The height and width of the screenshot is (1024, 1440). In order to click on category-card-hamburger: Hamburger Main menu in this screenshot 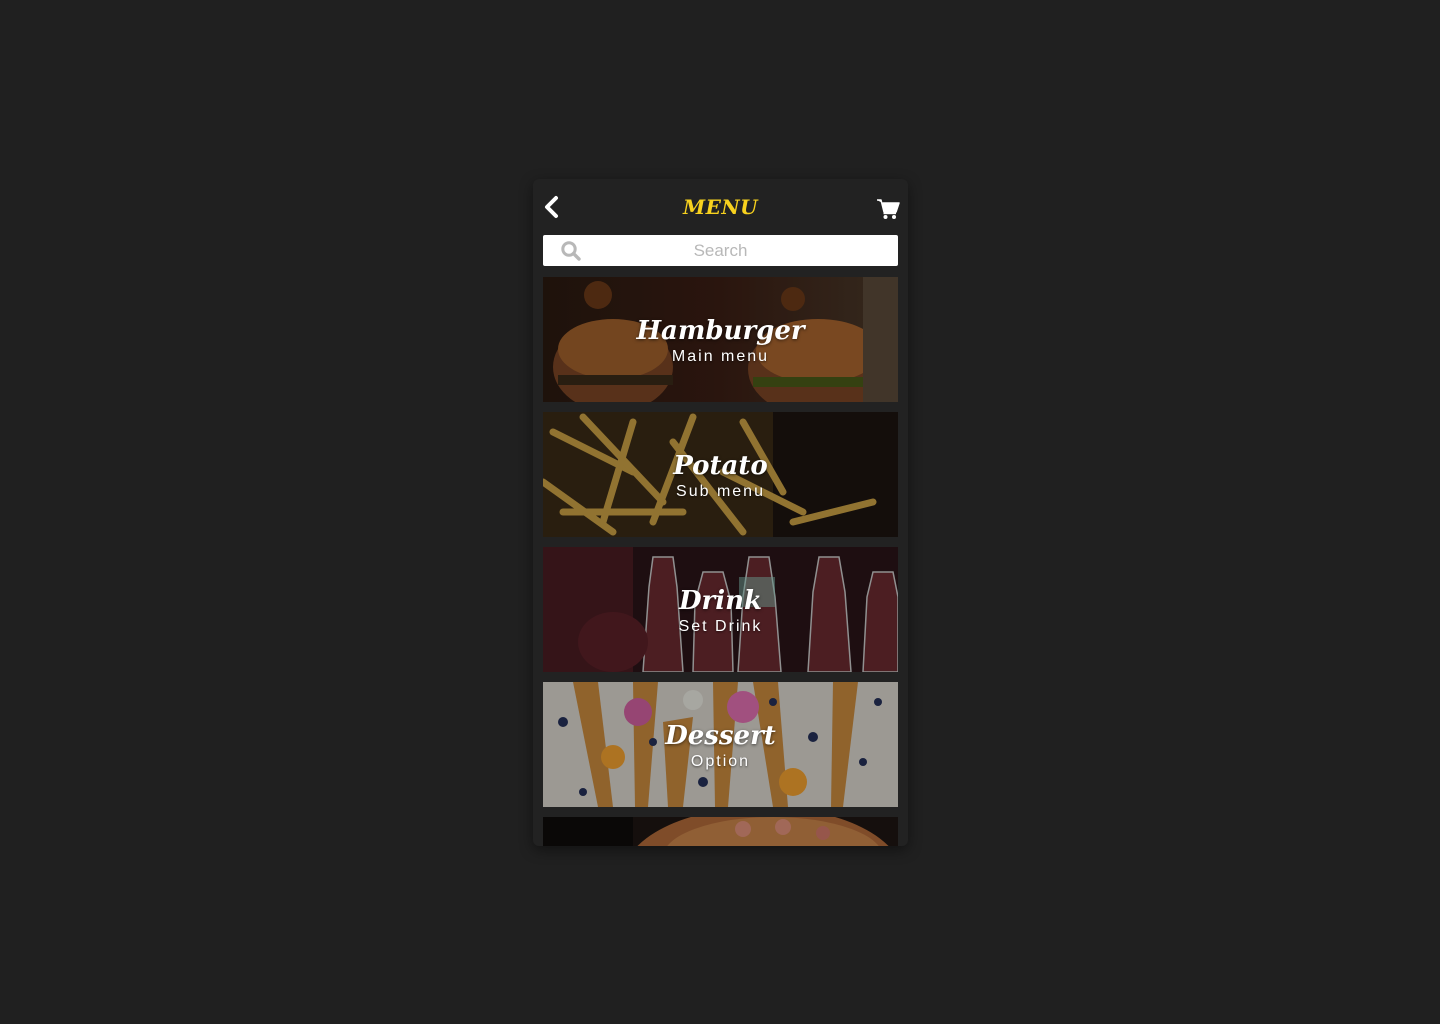, I will do `click(720, 339)`.